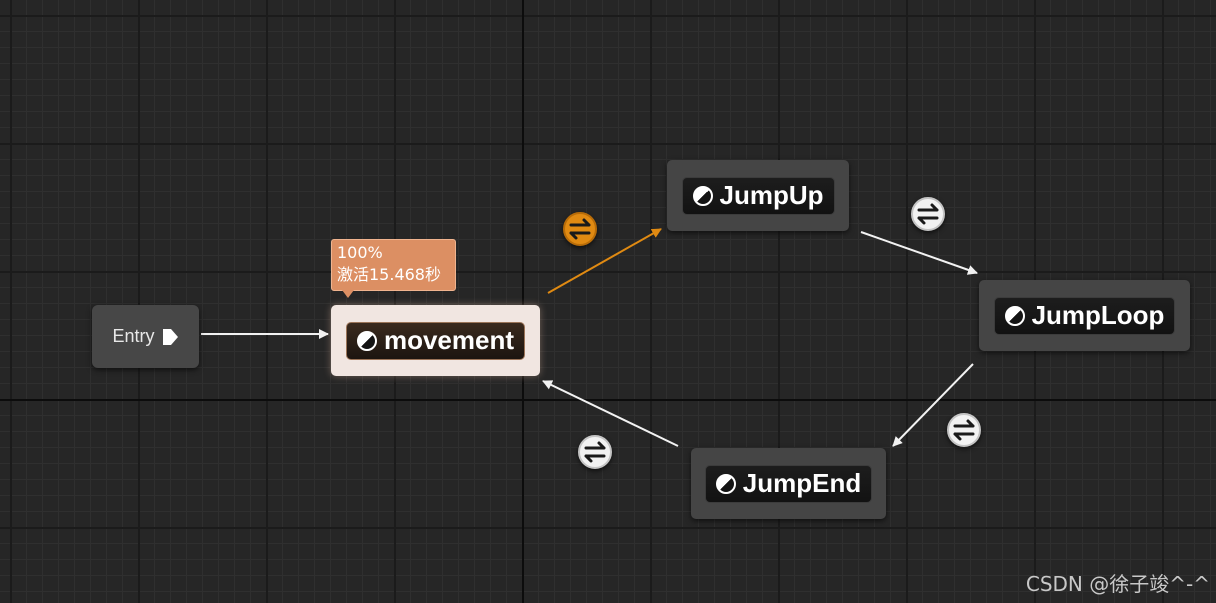 The width and height of the screenshot is (1216, 603). What do you see at coordinates (348, 294) in the screenshot?
I see `tooltip-tail` at bounding box center [348, 294].